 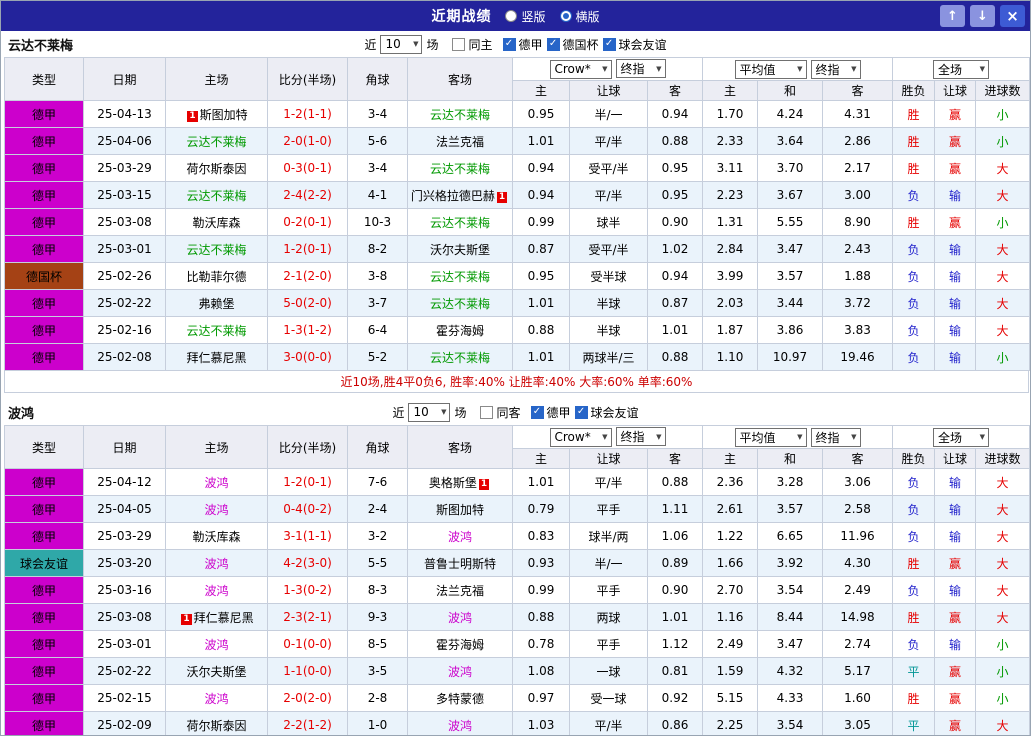 I want to click on column-header: 日期, so click(x=124, y=79).